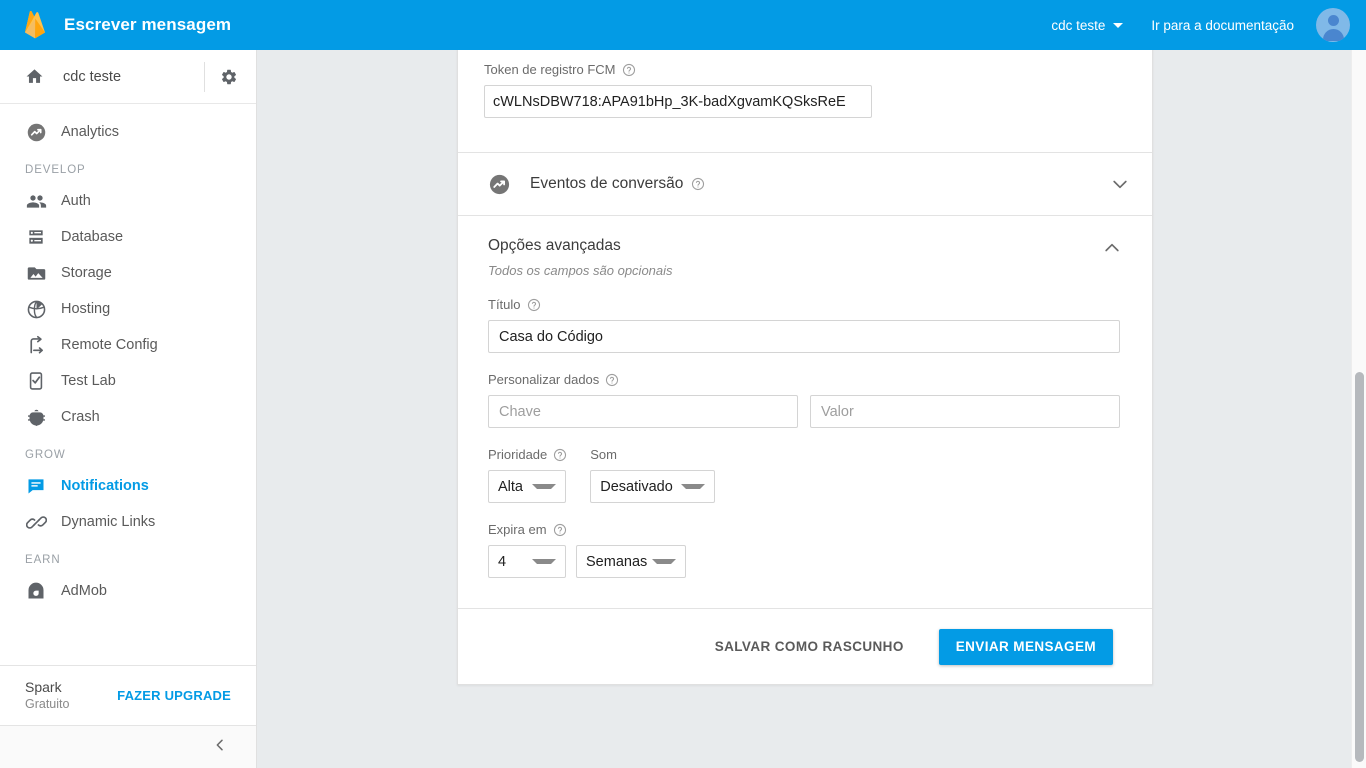 This screenshot has height=768, width=1366. Describe the element at coordinates (148, 24) in the screenshot. I see `page-title: Escrever mensagem` at that location.